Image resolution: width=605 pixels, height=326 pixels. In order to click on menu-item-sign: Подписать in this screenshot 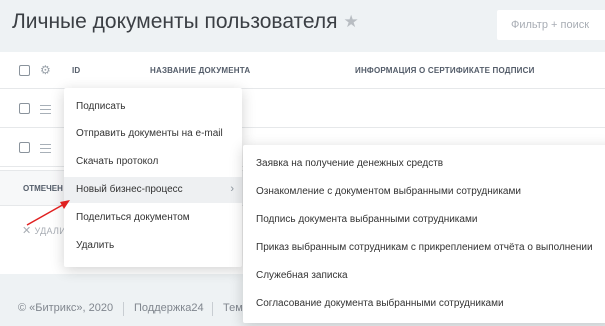, I will do `click(153, 107)`.